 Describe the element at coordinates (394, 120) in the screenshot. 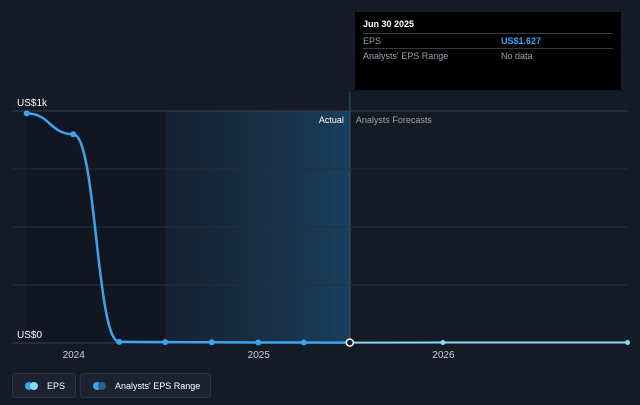

I see `forecast-region-label: Analysts Forecasts` at that location.